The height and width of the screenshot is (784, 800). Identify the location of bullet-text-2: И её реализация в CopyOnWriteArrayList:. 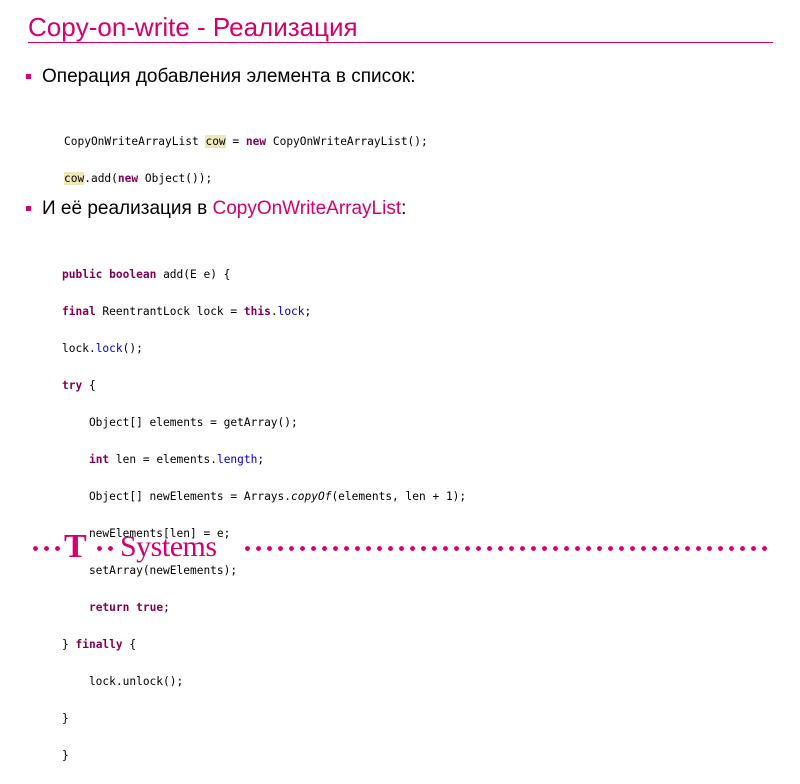
(224, 209).